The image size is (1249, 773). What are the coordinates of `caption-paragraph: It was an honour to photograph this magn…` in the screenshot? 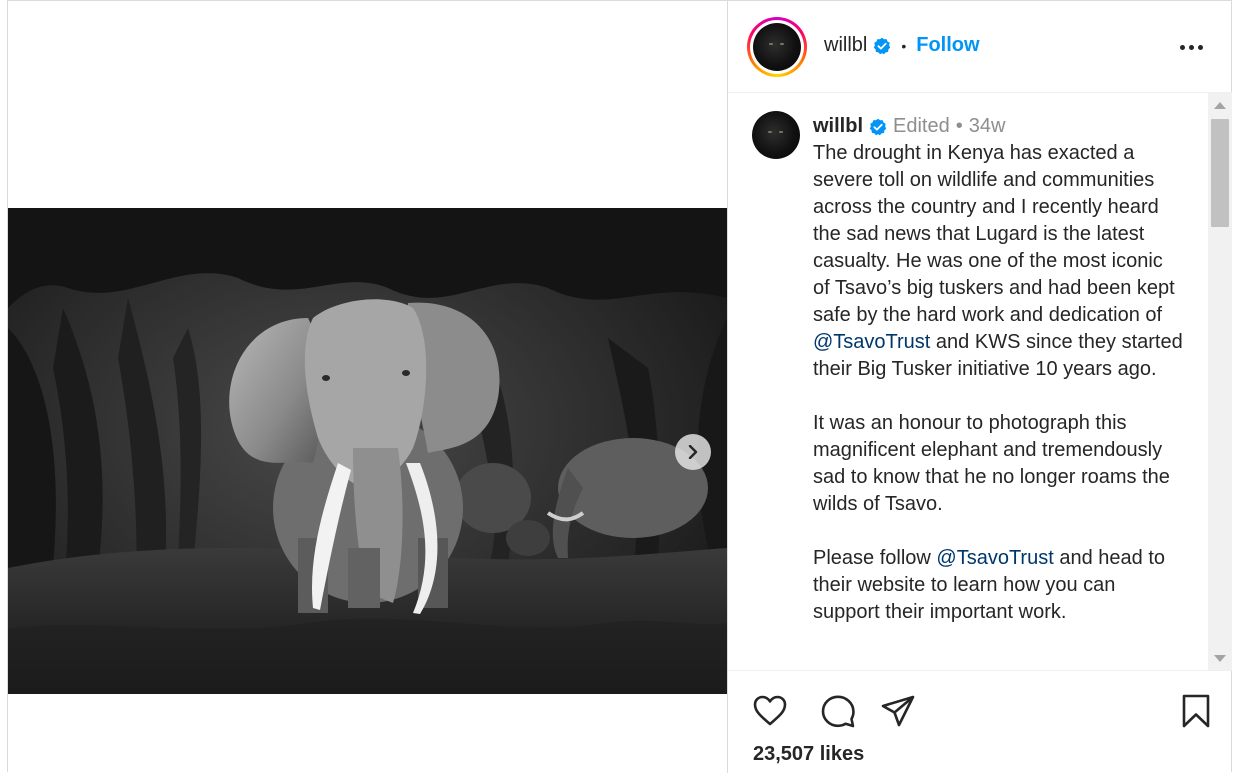 It's located at (999, 464).